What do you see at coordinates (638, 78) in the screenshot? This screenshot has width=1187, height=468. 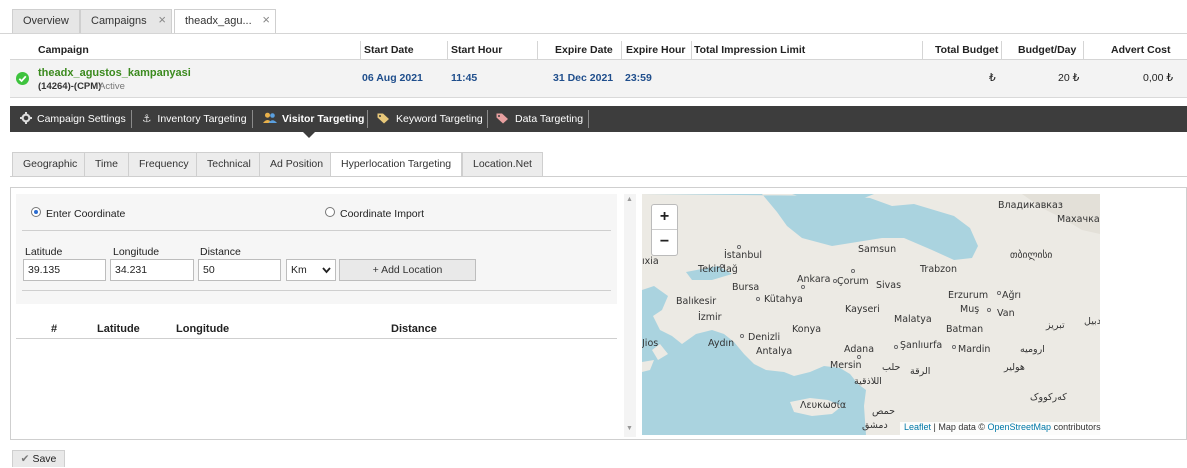 I see `expire-hour-value: 23:59` at bounding box center [638, 78].